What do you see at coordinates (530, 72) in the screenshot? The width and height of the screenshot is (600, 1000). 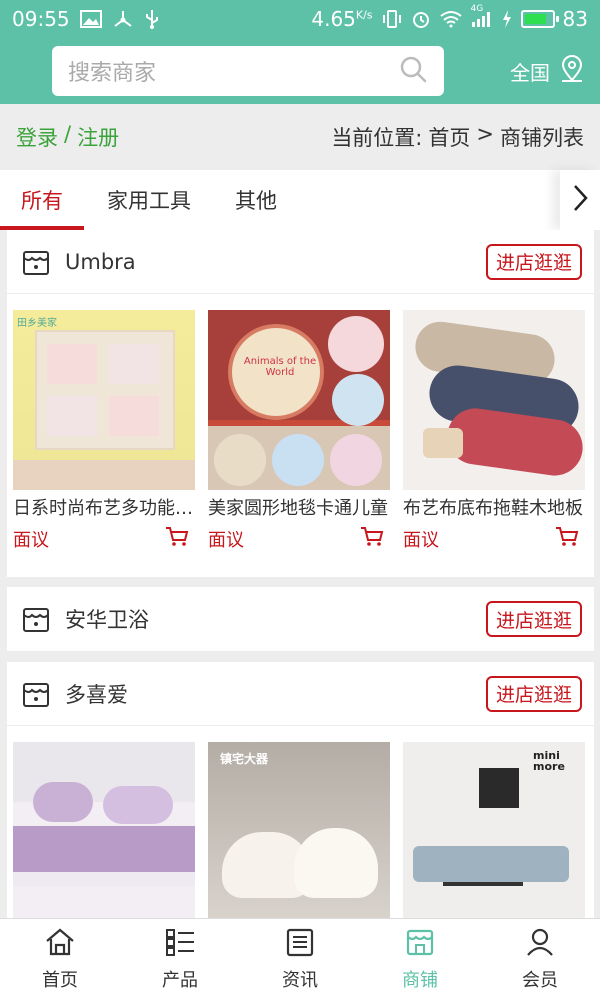 I see `region-label: 全国` at bounding box center [530, 72].